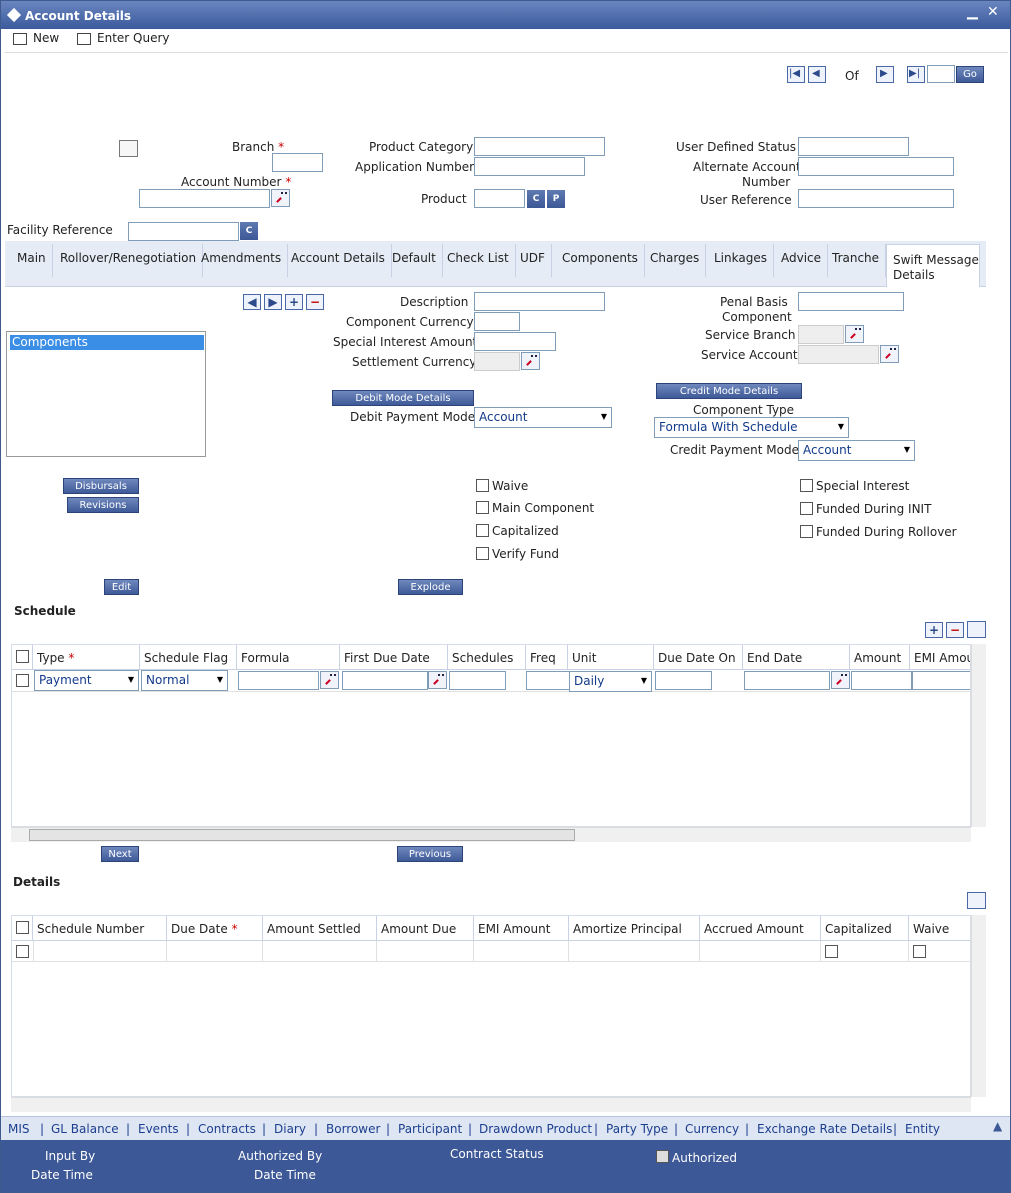  Describe the element at coordinates (941, 680) in the screenshot. I see `emi-amount-input` at that location.